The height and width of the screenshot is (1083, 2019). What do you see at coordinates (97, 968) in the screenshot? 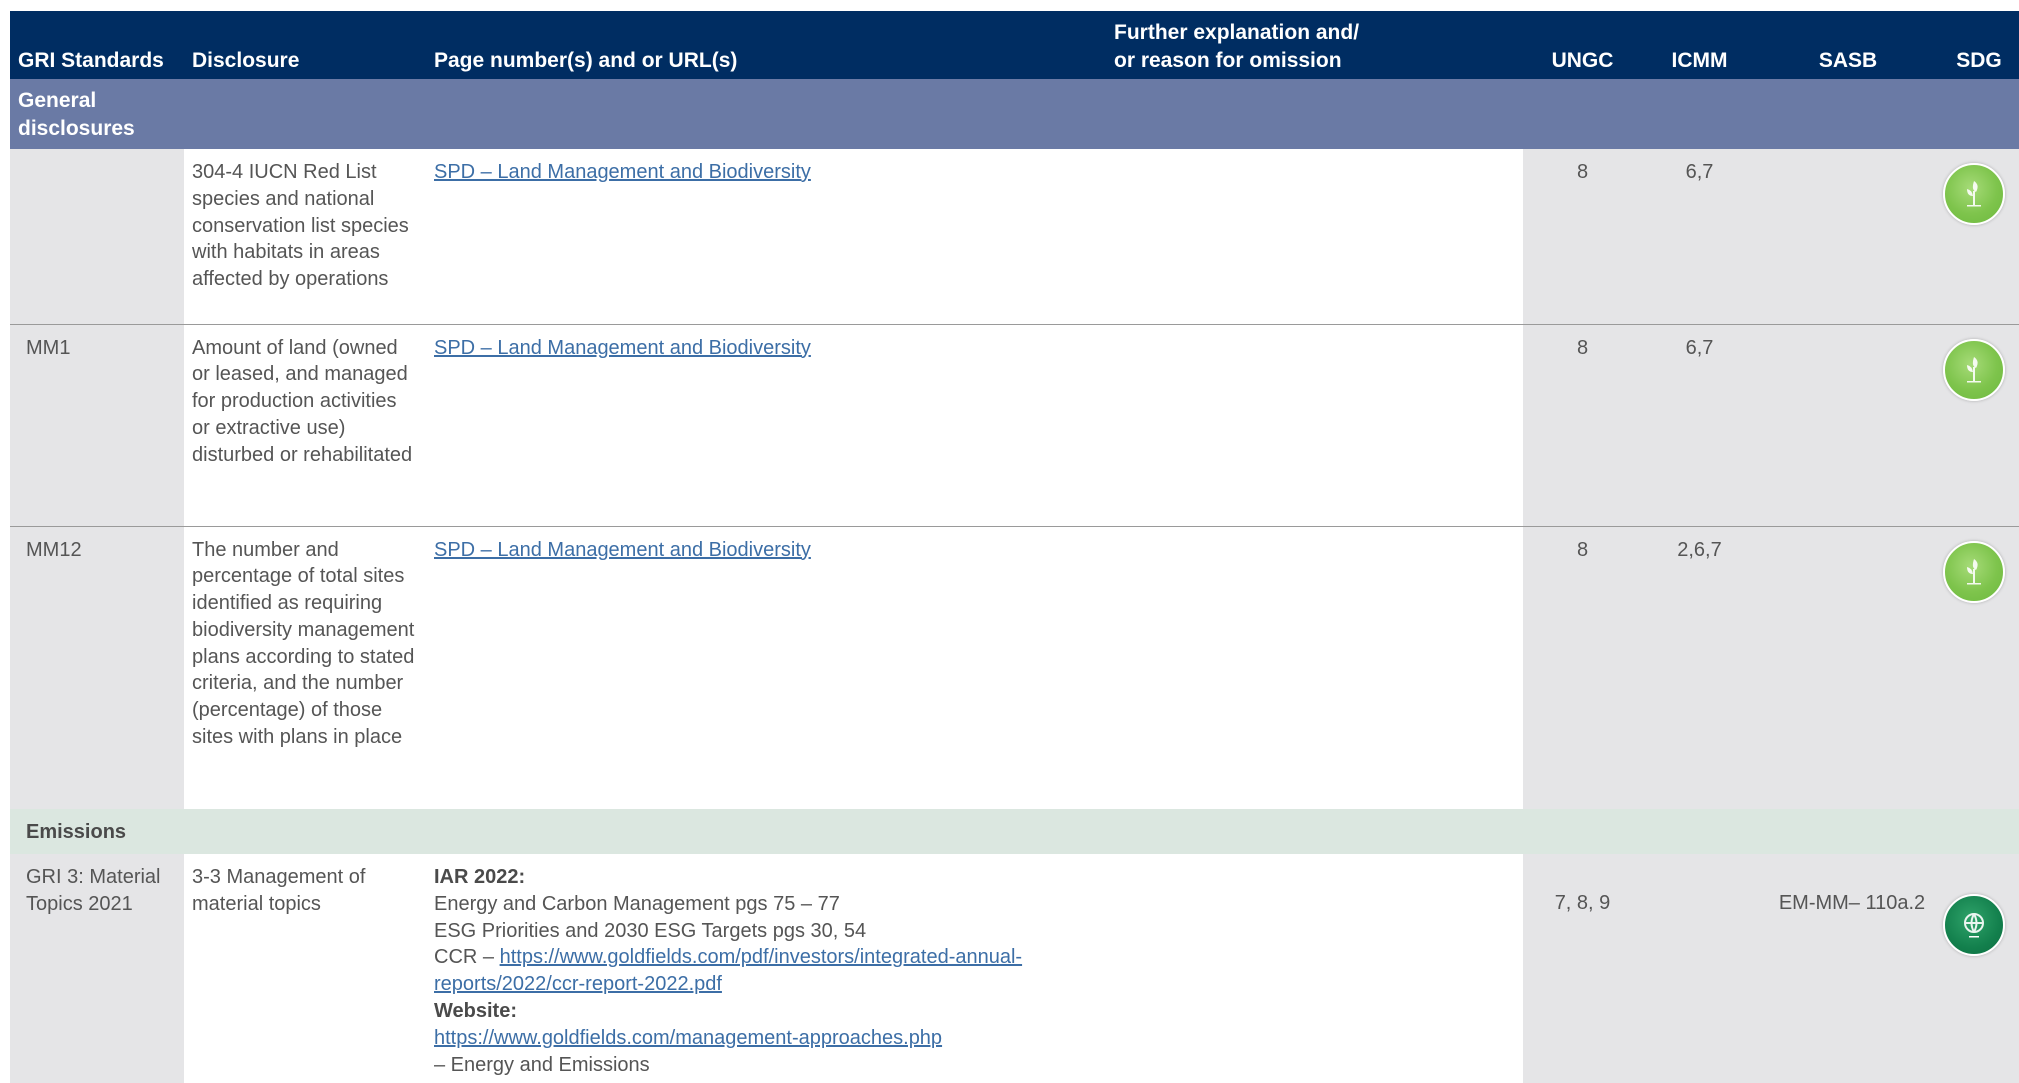
I see `standard-cell: GRI 3: Material Topics 2021` at bounding box center [97, 968].